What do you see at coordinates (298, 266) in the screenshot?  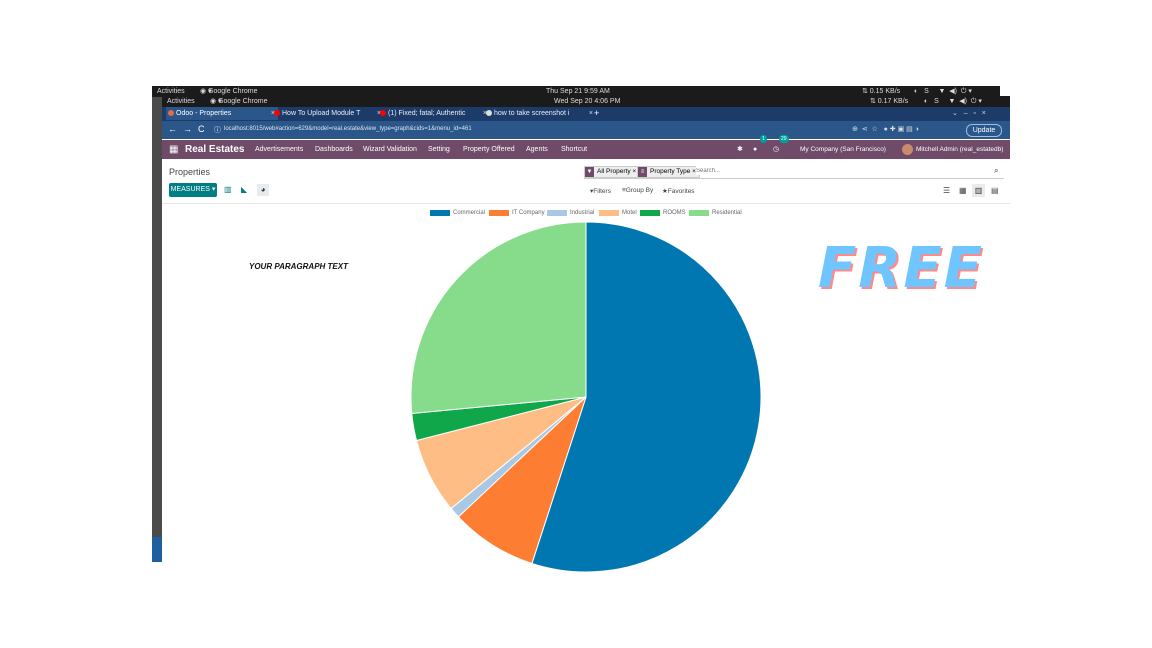 I see `paragraph-overlay-text: YOUR PARAGRAPH TEXT` at bounding box center [298, 266].